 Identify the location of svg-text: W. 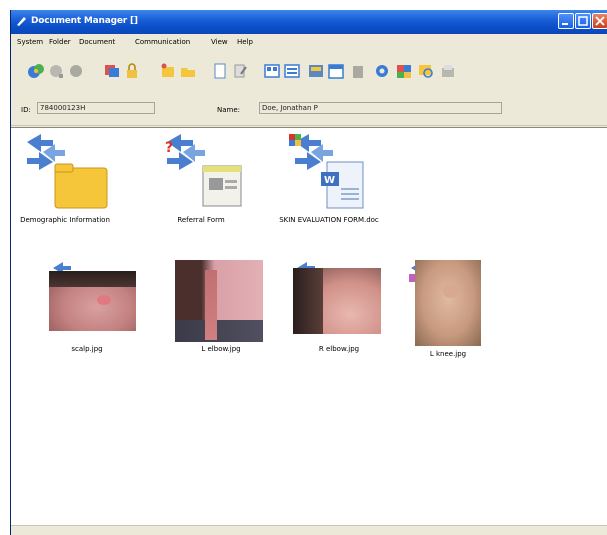
(329, 180).